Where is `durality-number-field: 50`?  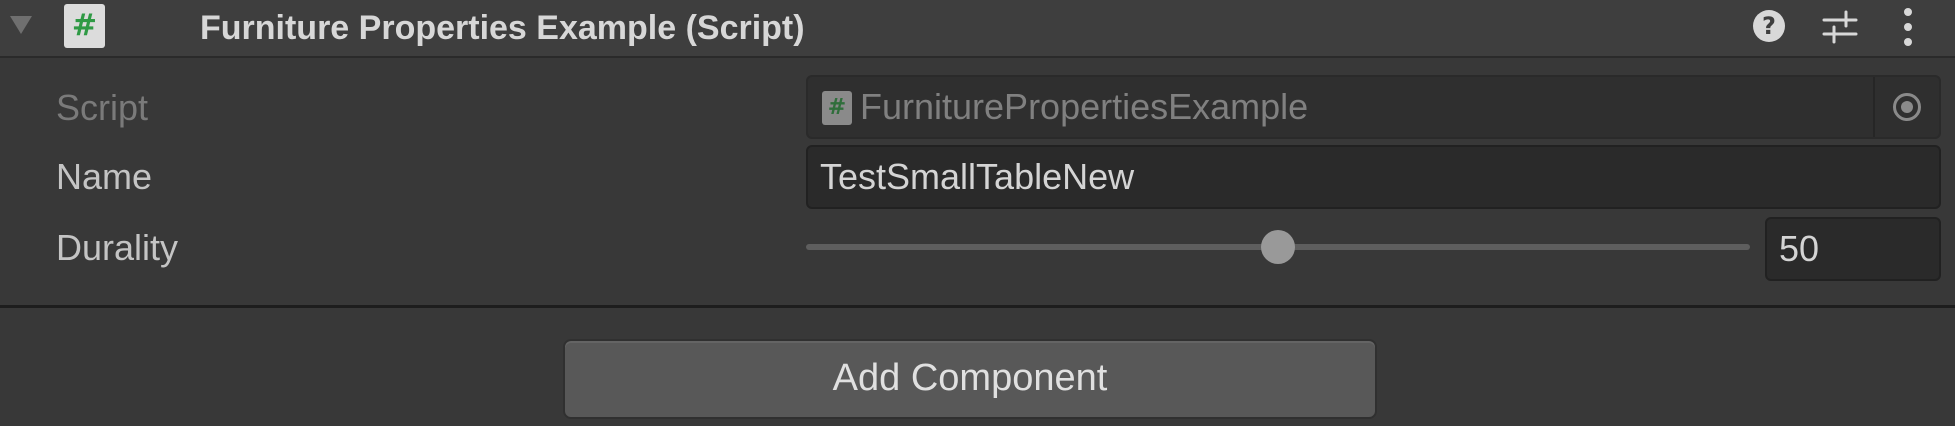
durality-number-field: 50 is located at coordinates (1853, 249).